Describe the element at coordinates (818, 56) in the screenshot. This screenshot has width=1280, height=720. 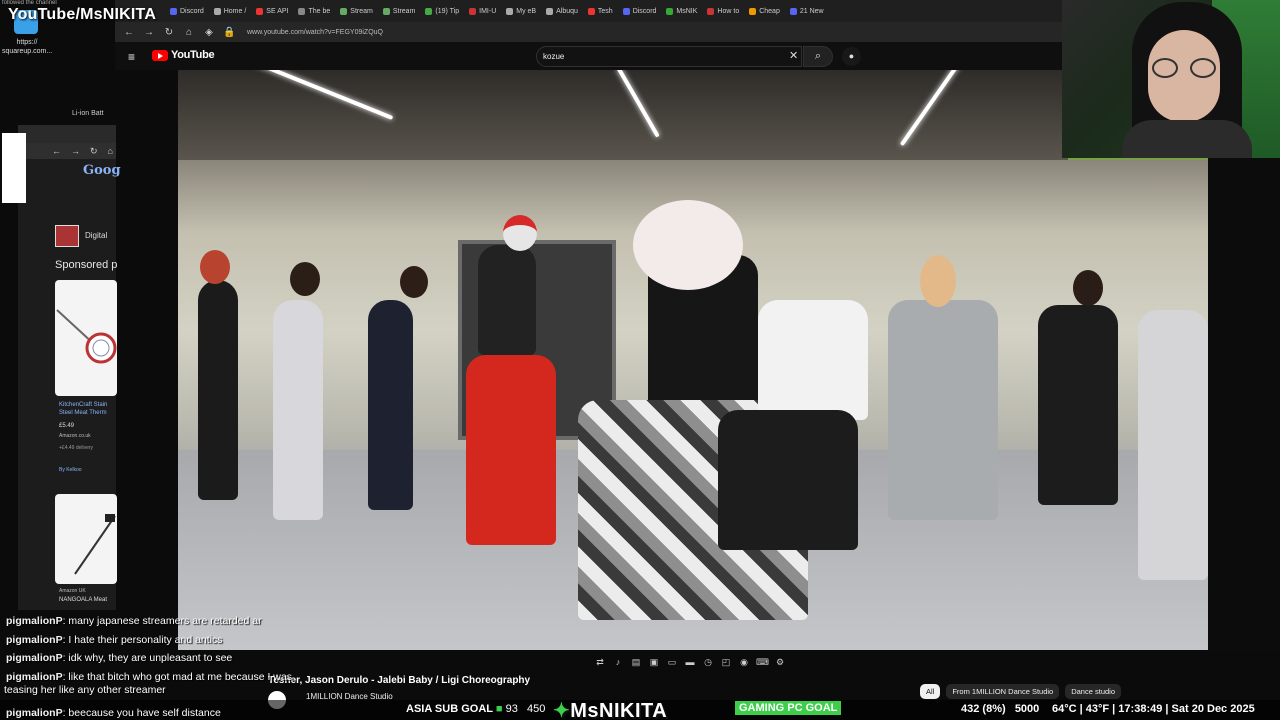
I see `search-button: ⌕` at that location.